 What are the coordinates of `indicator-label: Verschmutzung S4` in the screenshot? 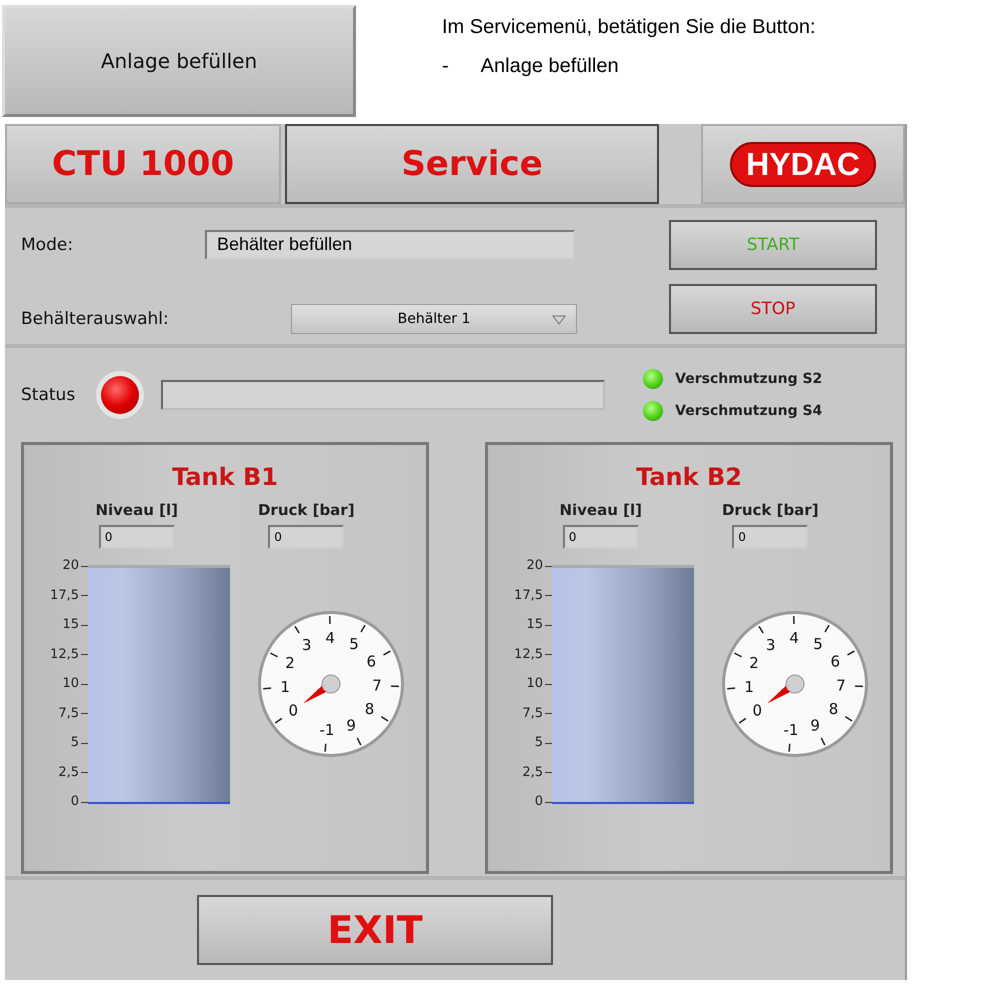 It's located at (748, 411).